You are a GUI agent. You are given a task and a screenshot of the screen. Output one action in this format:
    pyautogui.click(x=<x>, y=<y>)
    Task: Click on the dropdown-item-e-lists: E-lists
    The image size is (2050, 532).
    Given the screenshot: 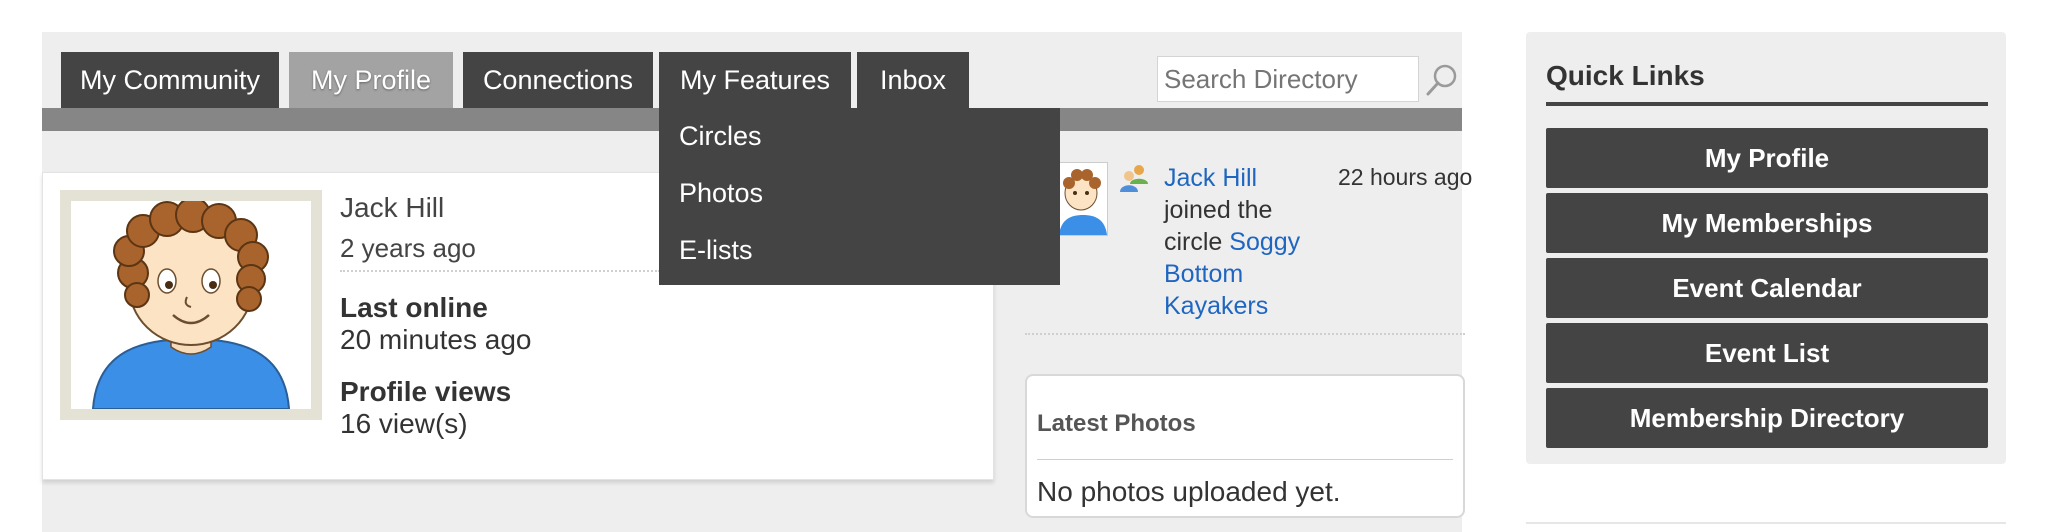 What is the action you would take?
    pyautogui.click(x=716, y=250)
    